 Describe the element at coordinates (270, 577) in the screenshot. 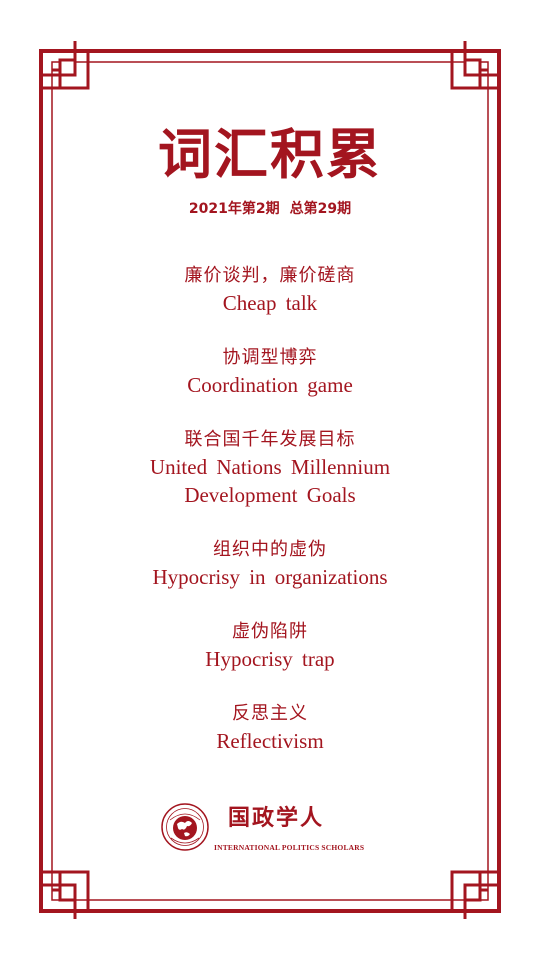

I see `term-english: Hypocrisy in organizations` at that location.